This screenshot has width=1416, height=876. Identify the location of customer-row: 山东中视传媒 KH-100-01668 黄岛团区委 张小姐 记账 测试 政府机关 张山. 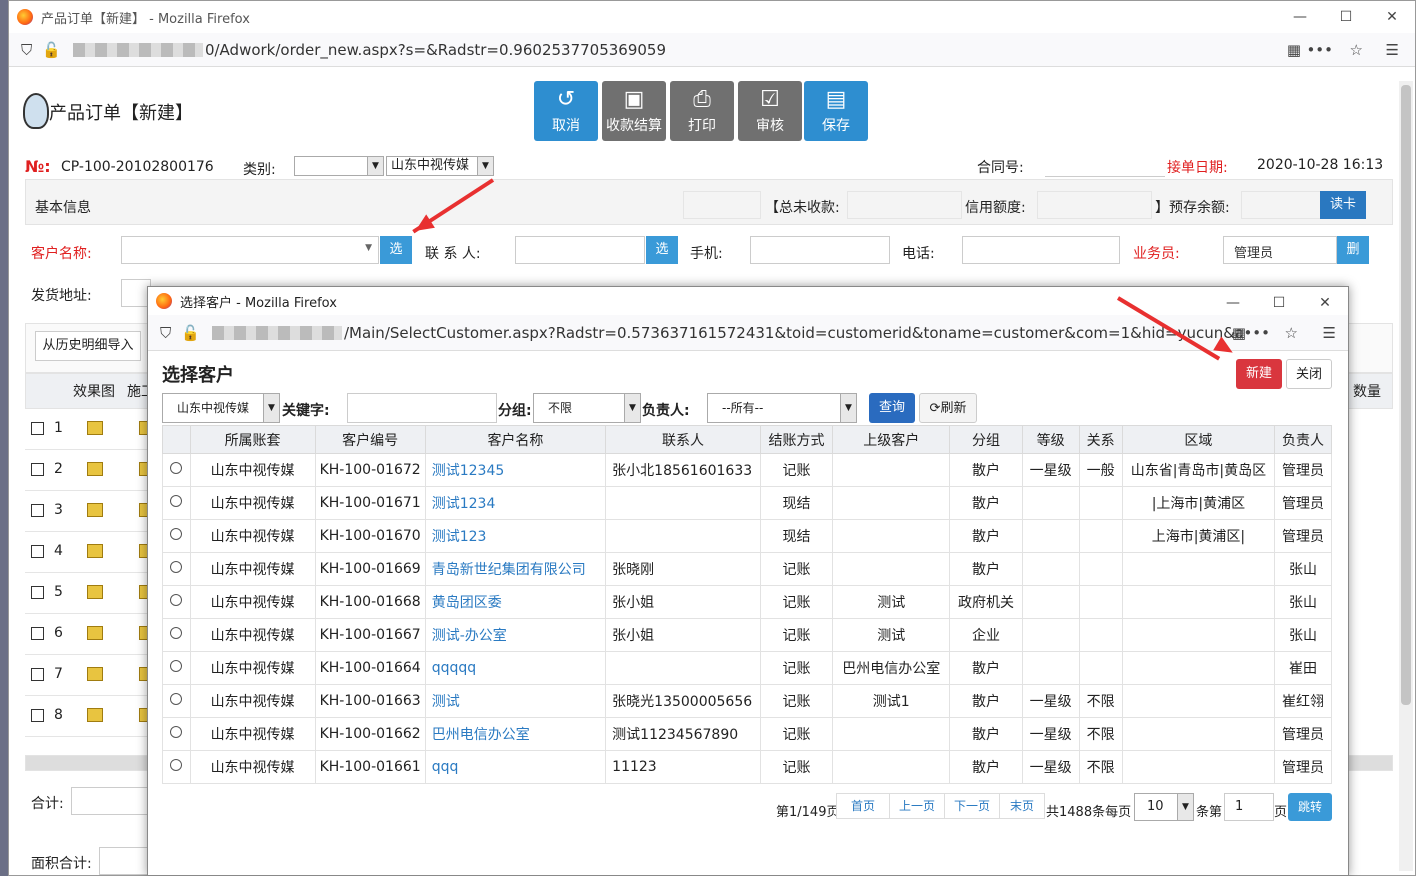
(747, 602).